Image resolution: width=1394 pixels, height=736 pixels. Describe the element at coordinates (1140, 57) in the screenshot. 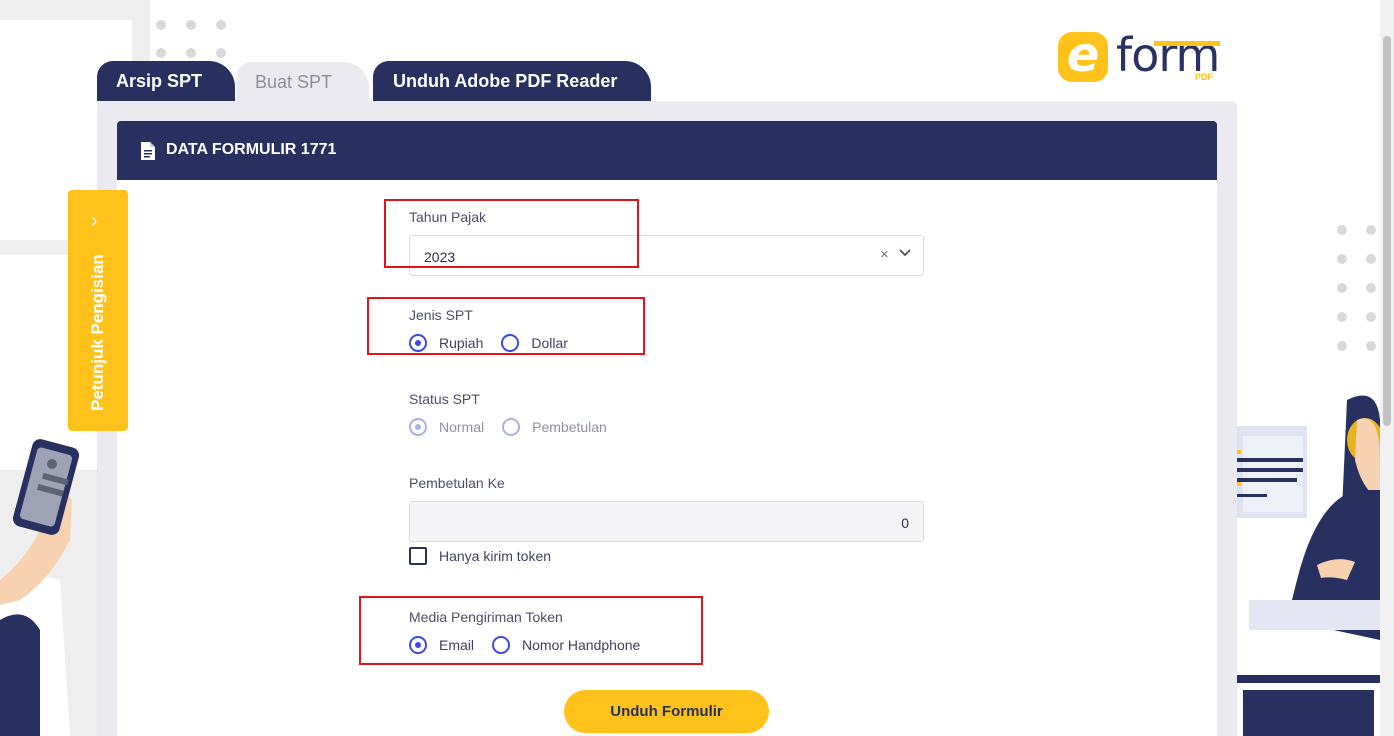

I see `eform-logo: e form PDF` at that location.